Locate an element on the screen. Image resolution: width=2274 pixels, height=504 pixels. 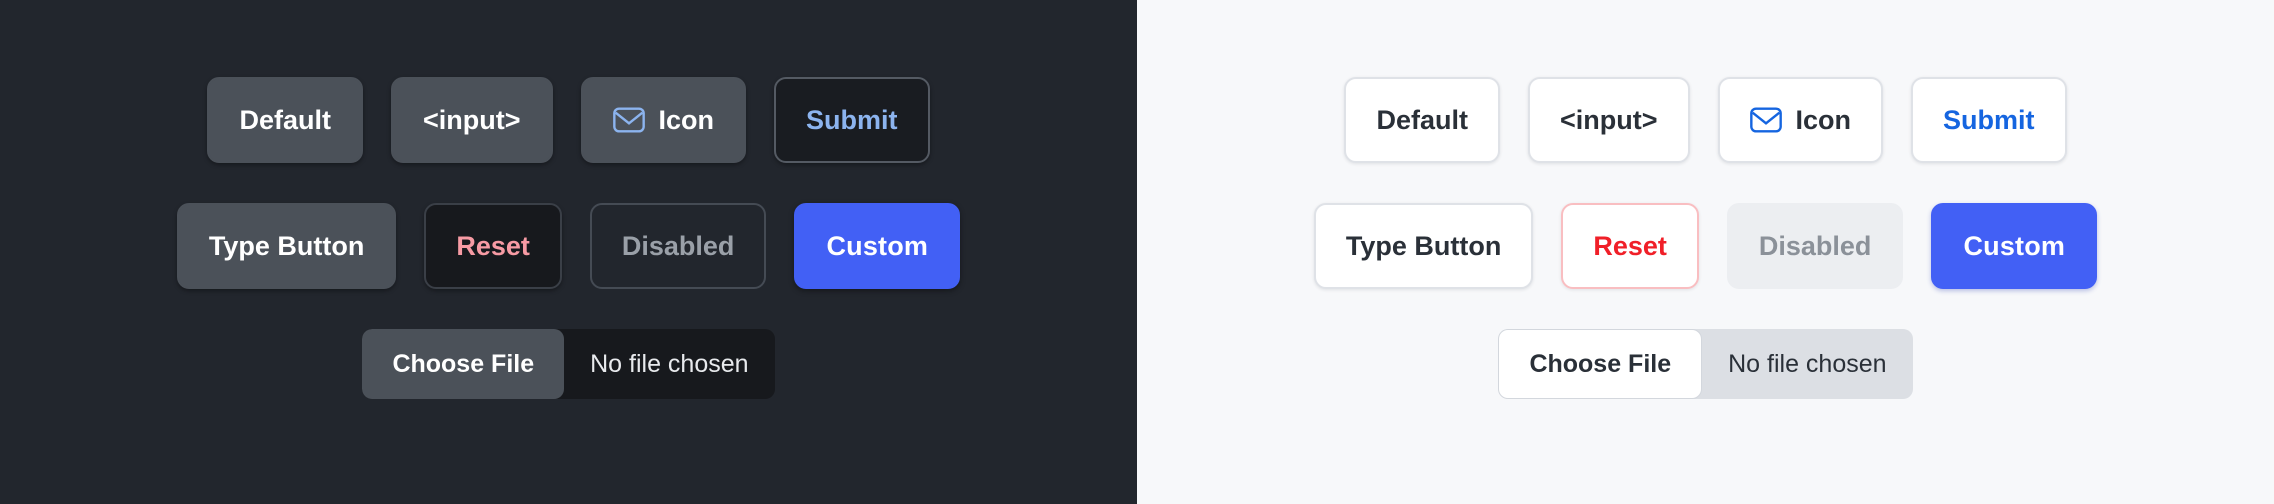
dark-custom-button: Custom is located at coordinates (877, 246).